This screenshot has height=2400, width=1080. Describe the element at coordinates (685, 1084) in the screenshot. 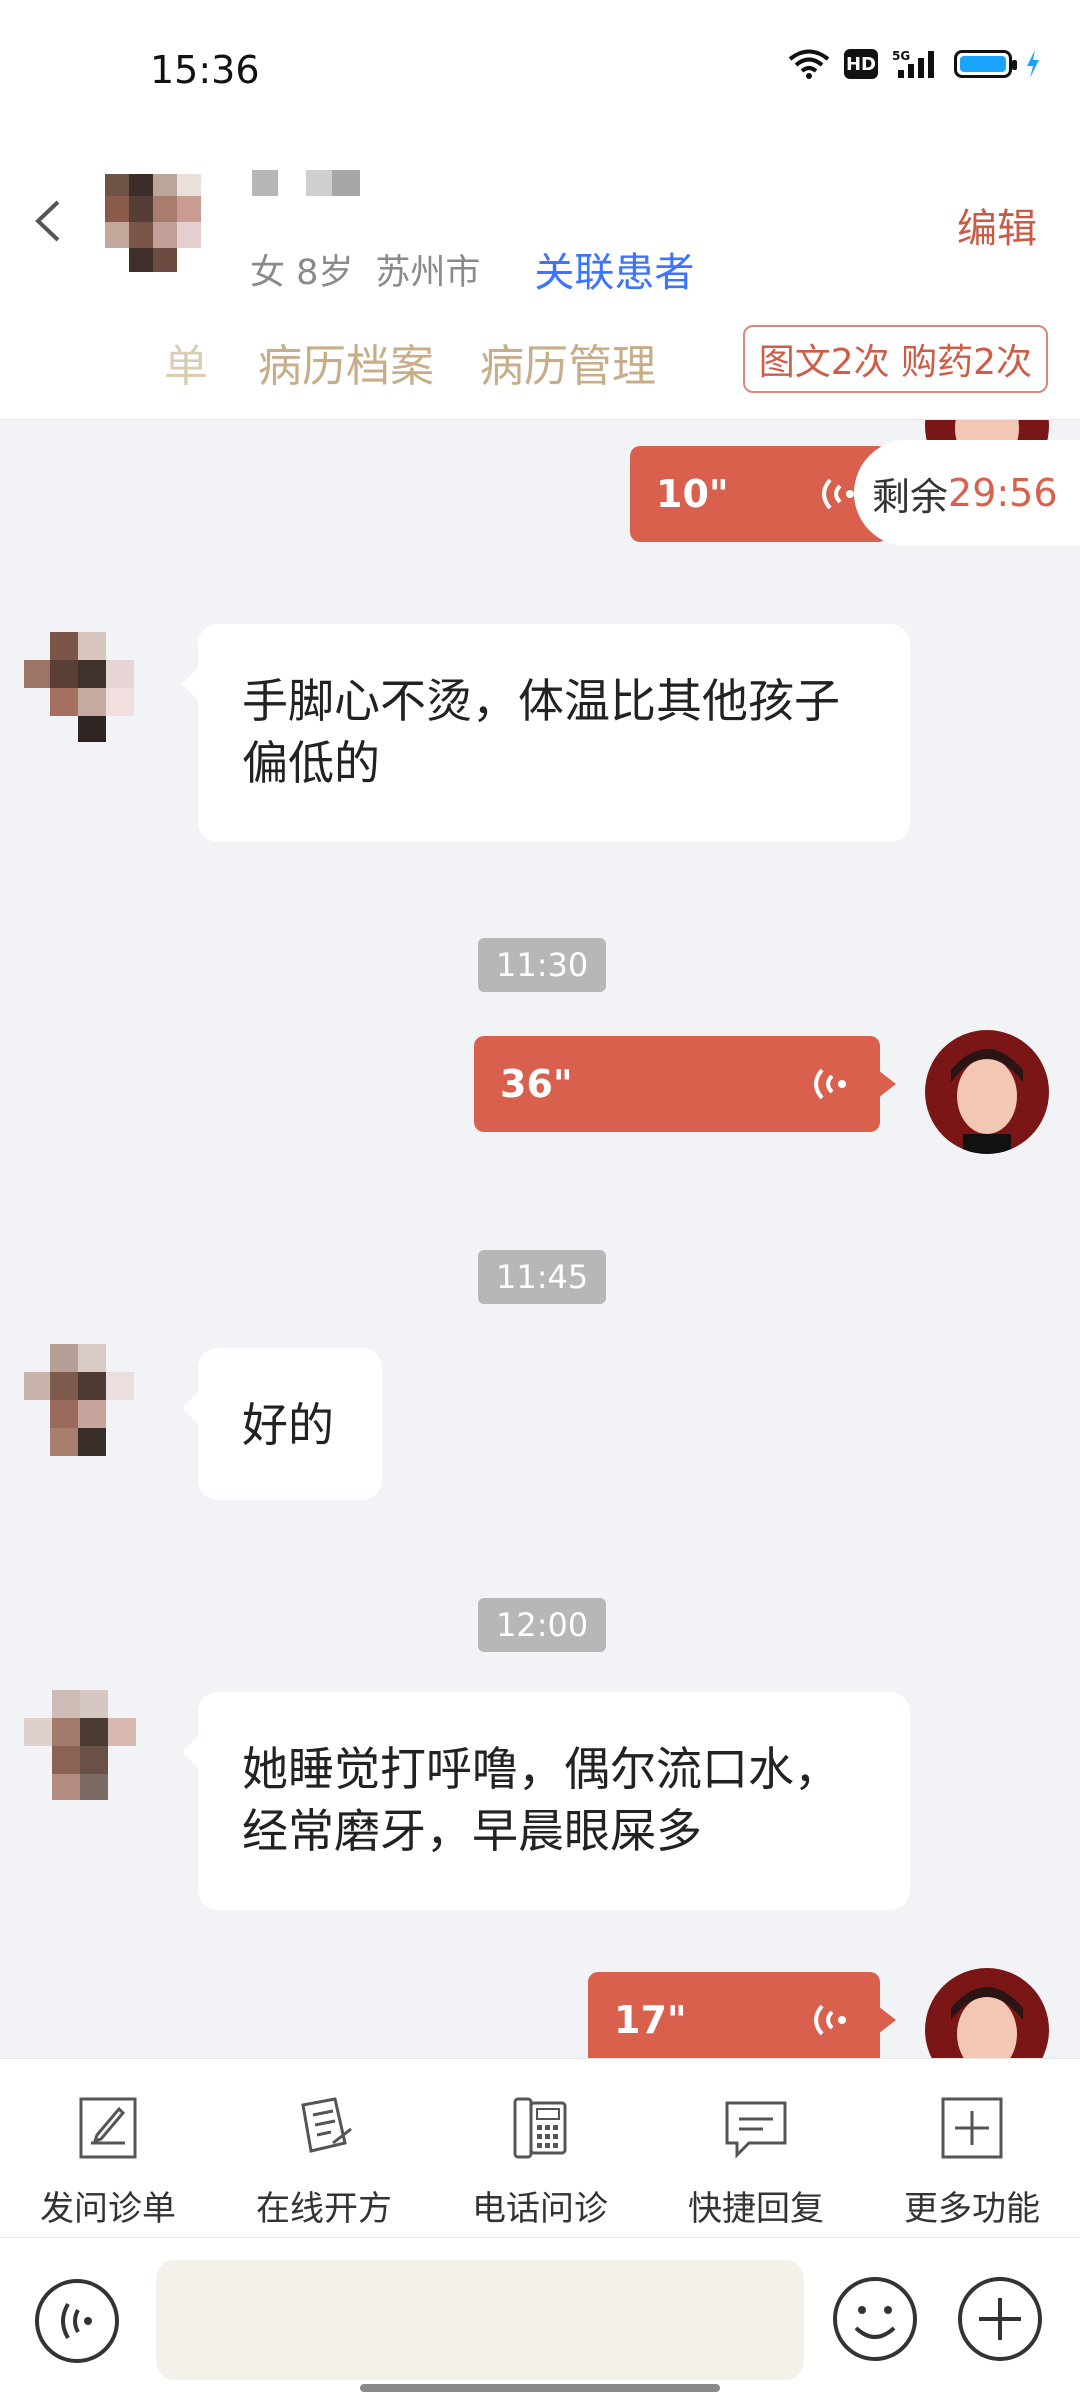

I see `voice-message: 36"` at that location.